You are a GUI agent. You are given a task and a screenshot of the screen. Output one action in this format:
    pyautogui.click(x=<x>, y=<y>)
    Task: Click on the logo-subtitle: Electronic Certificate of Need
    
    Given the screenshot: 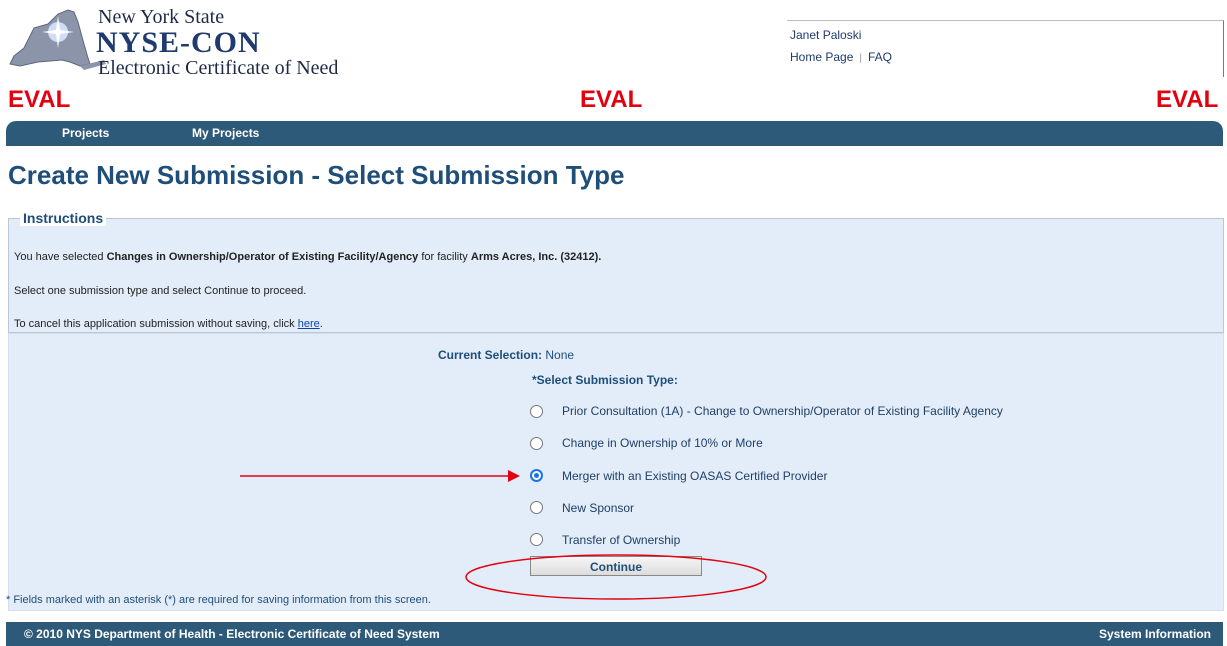 What is the action you would take?
    pyautogui.click(x=218, y=68)
    